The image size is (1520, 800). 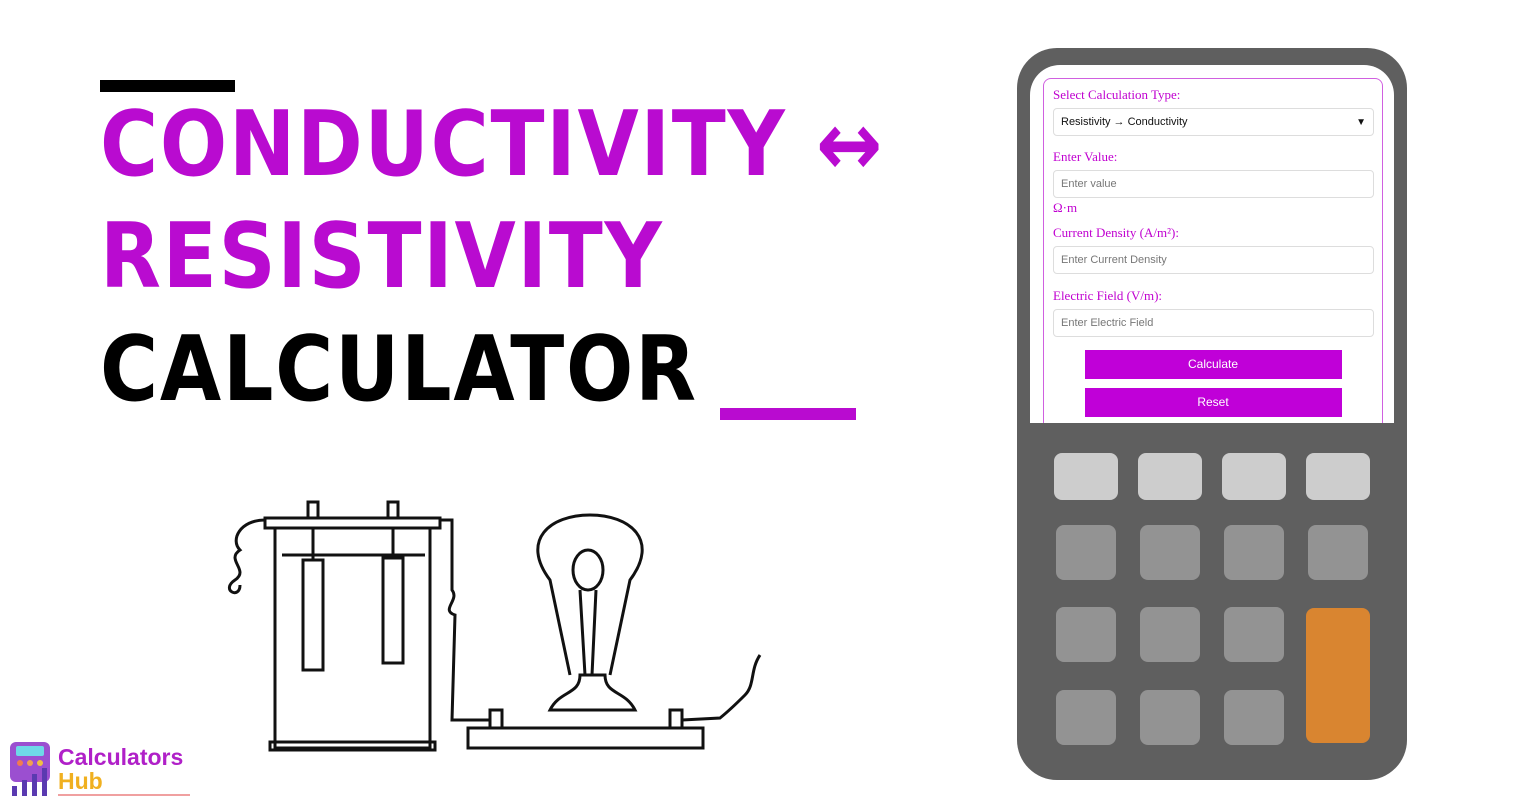 What do you see at coordinates (399, 369) in the screenshot?
I see `title-line-3: CALCULATOR` at bounding box center [399, 369].